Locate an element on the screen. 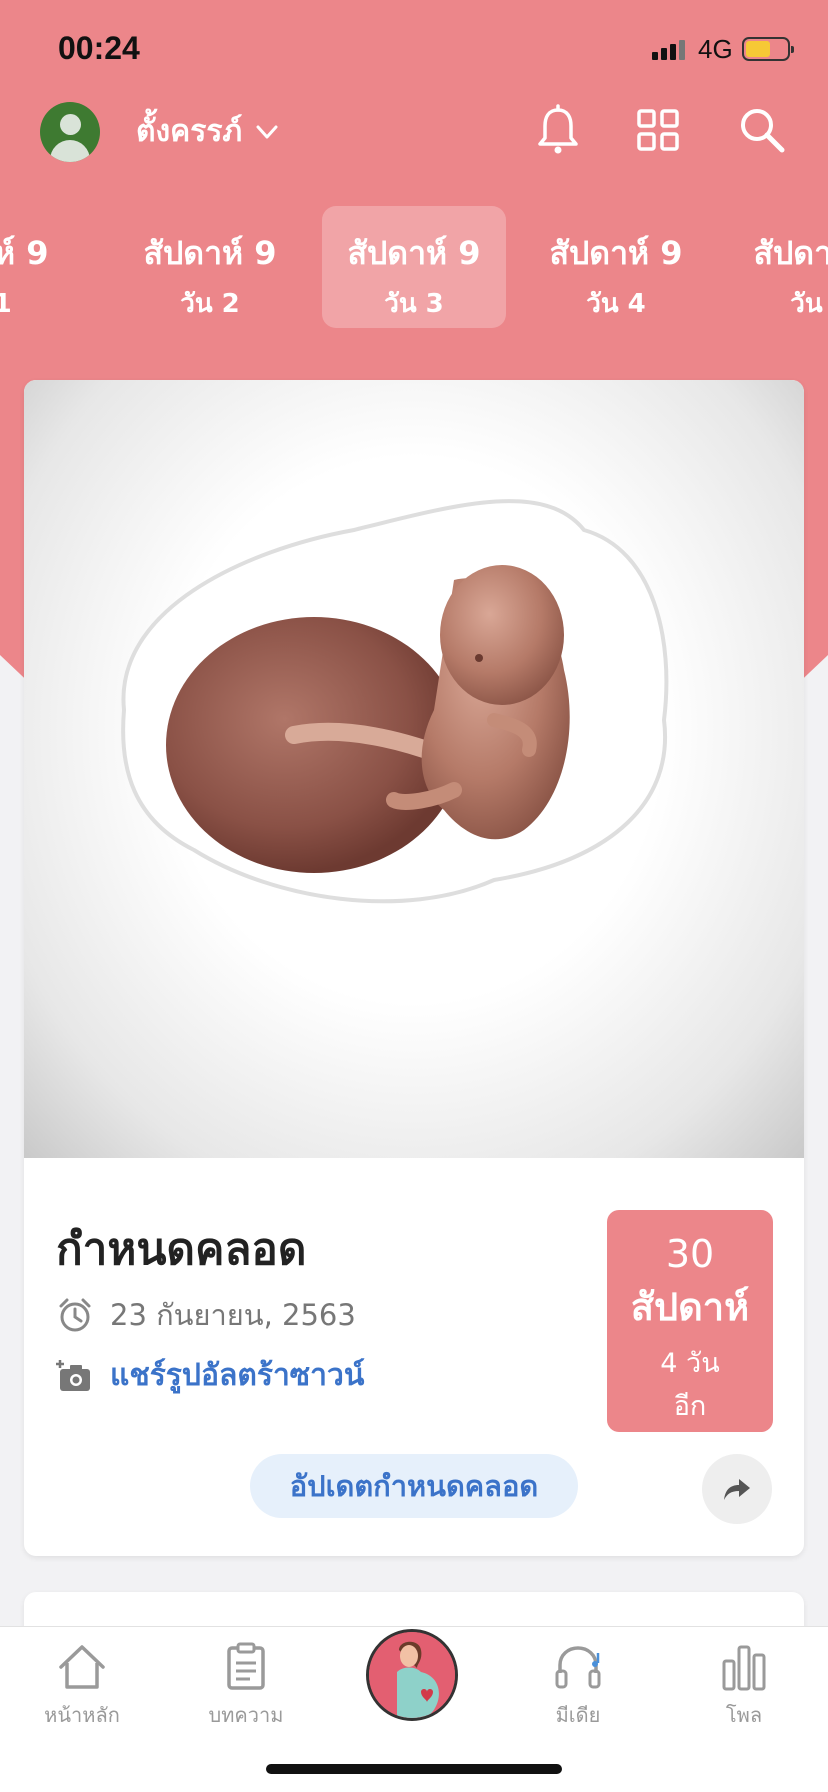  day-tab-day: วัน 2 is located at coordinates (210, 304).